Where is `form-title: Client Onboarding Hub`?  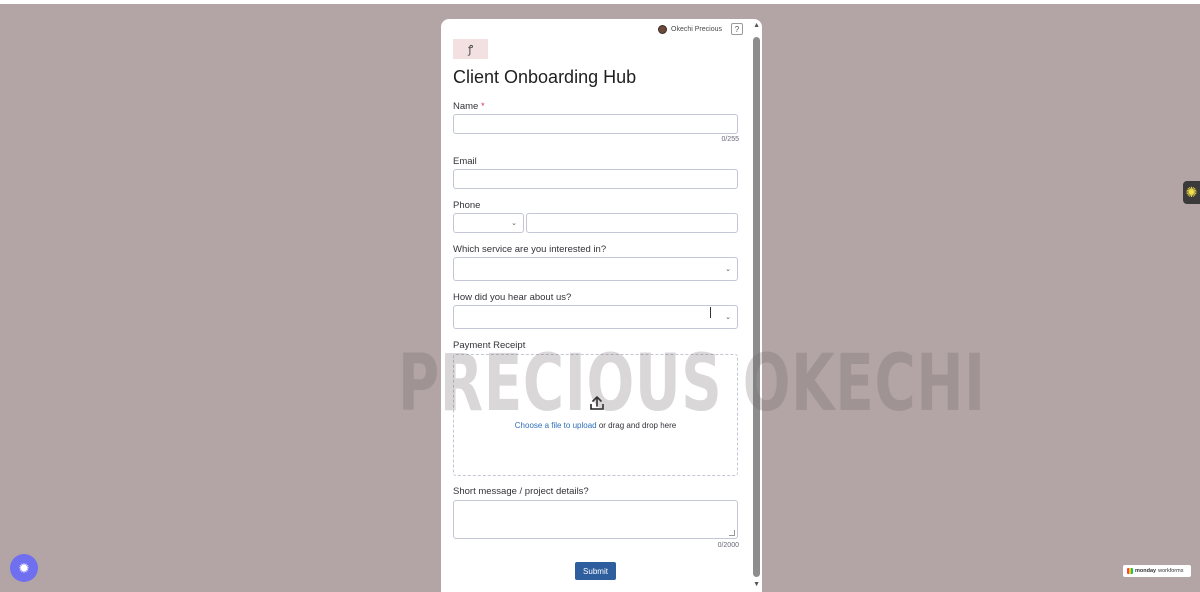
form-title: Client Onboarding Hub is located at coordinates (545, 77).